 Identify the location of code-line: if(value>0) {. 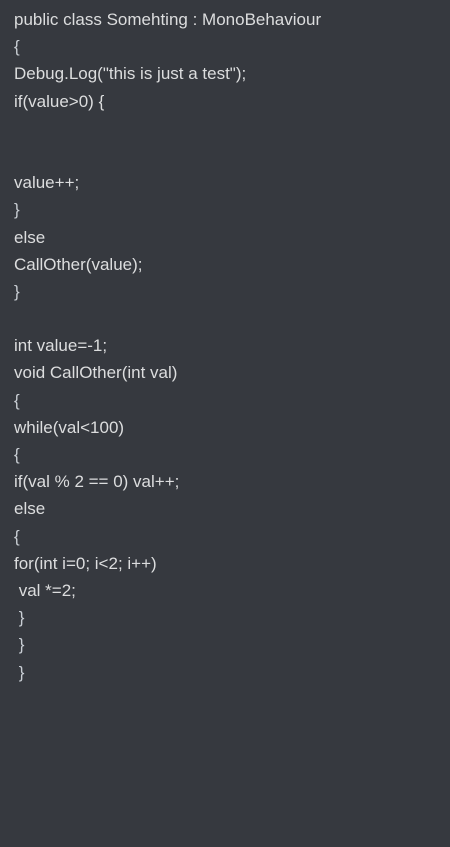
(59, 101).